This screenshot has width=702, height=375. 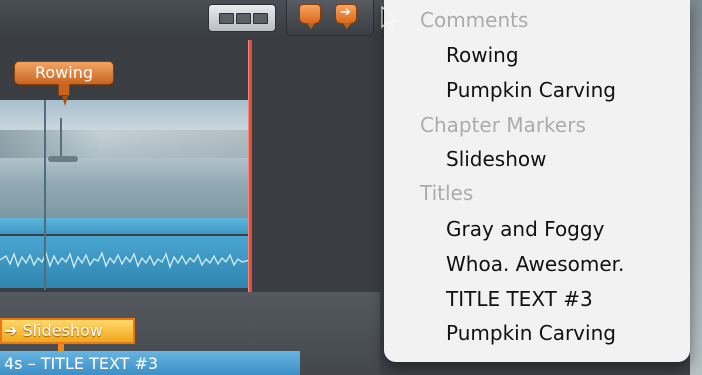 What do you see at coordinates (45, 195) in the screenshot?
I see `clip-boundary` at bounding box center [45, 195].